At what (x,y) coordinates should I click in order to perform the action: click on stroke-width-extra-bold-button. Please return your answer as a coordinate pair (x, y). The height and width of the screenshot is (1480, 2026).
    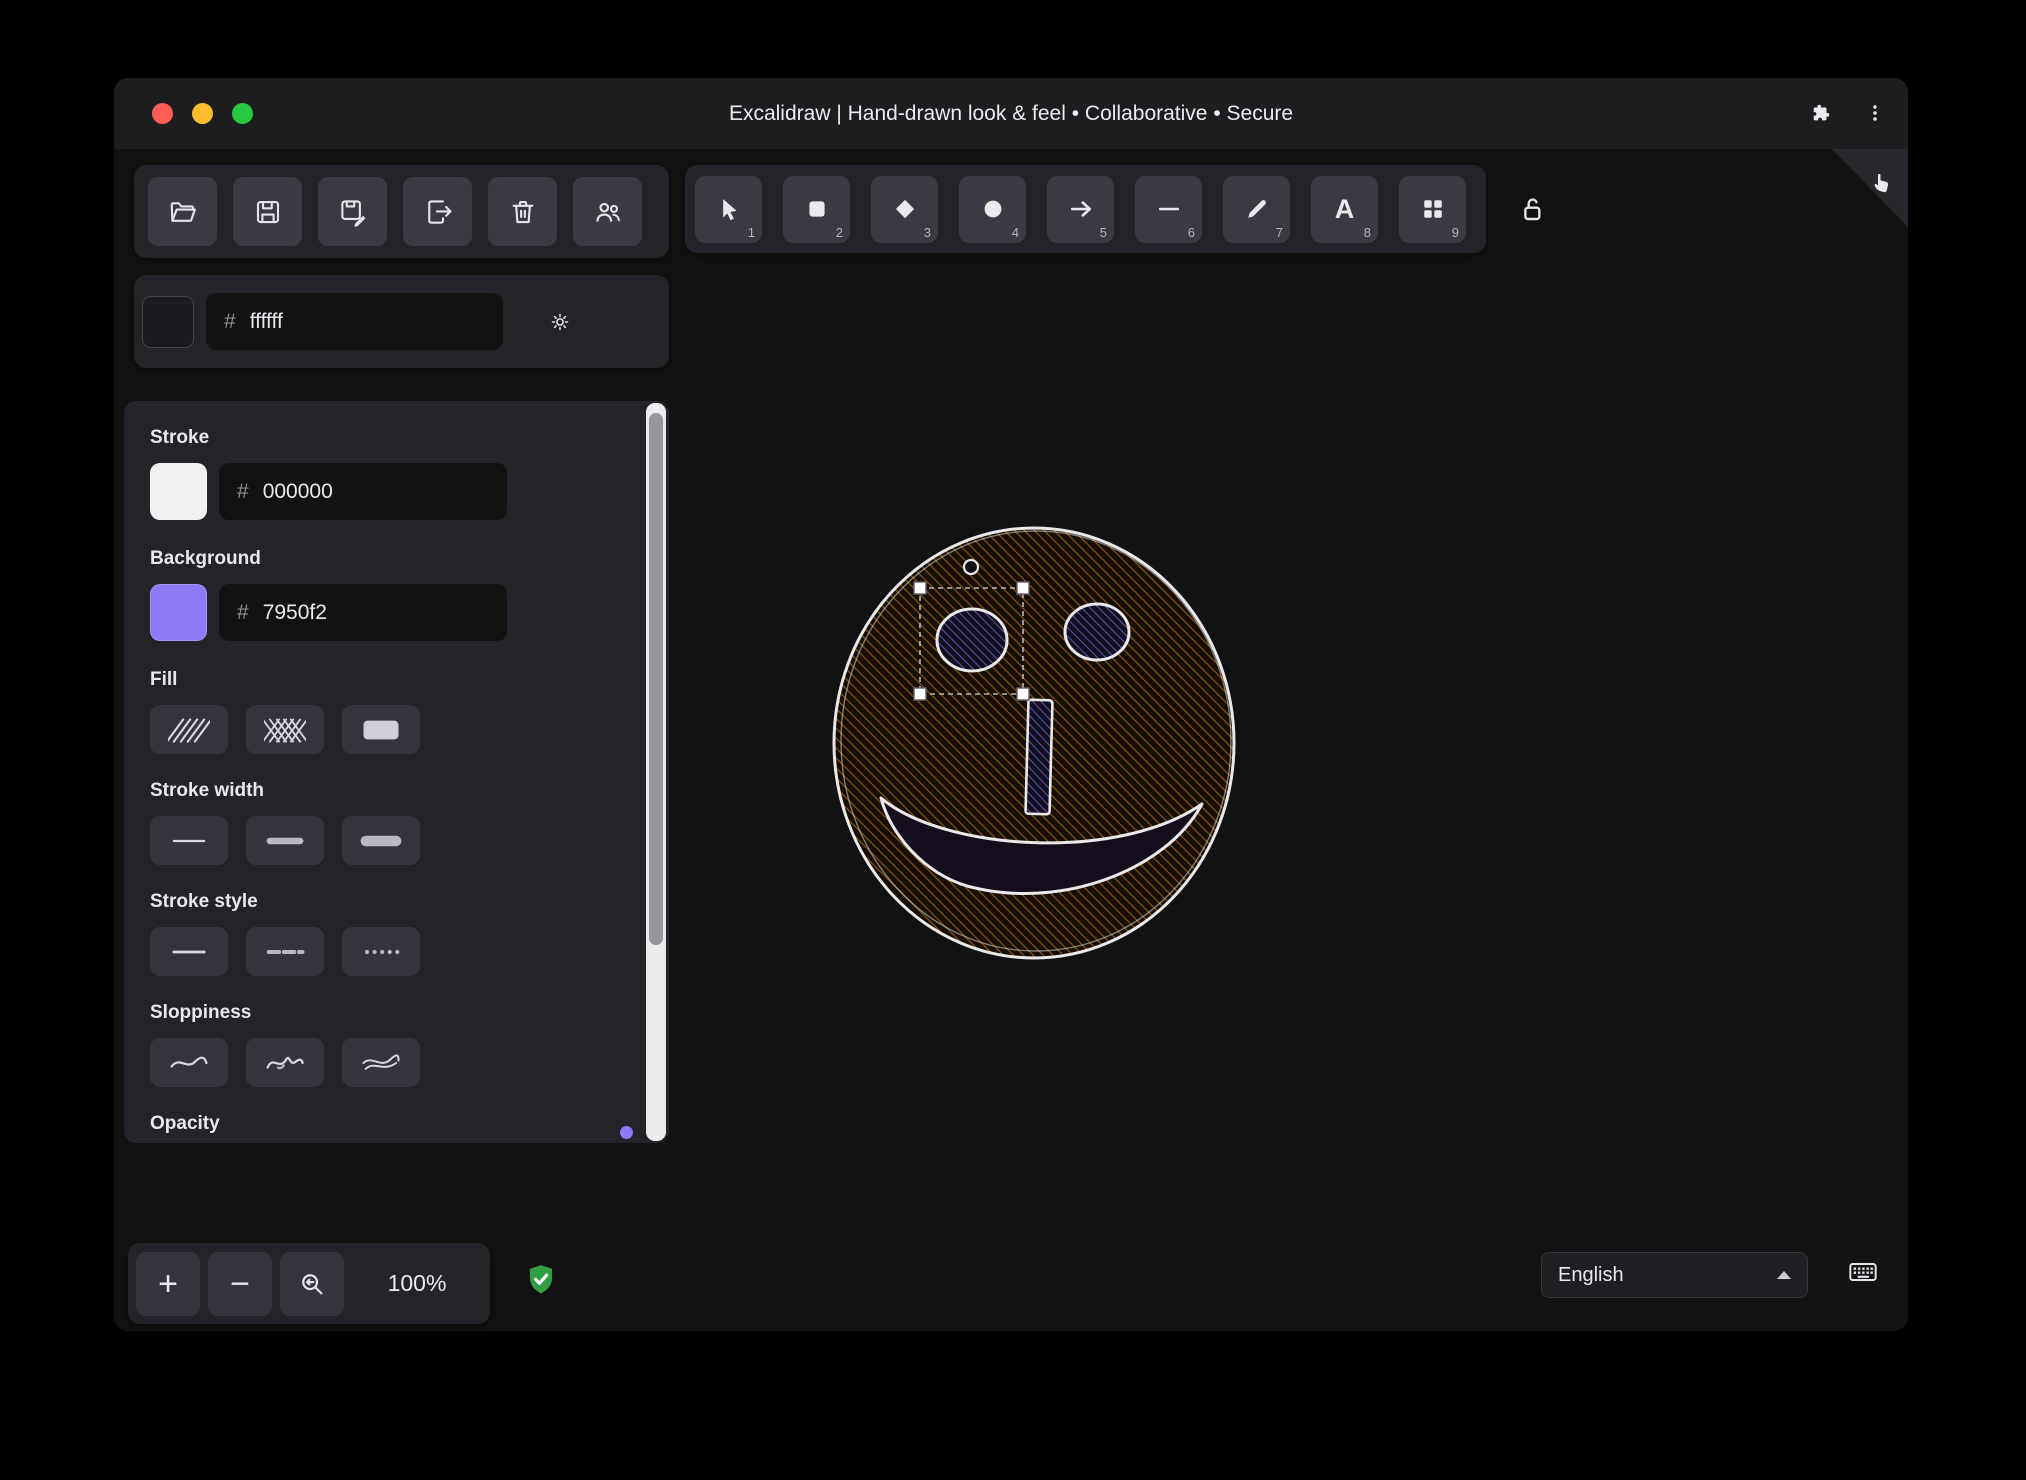
    Looking at the image, I should click on (381, 840).